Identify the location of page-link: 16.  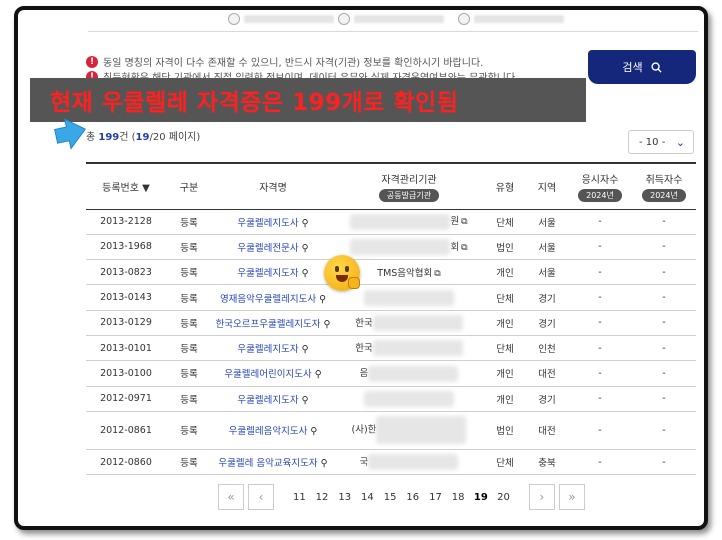
(412, 497).